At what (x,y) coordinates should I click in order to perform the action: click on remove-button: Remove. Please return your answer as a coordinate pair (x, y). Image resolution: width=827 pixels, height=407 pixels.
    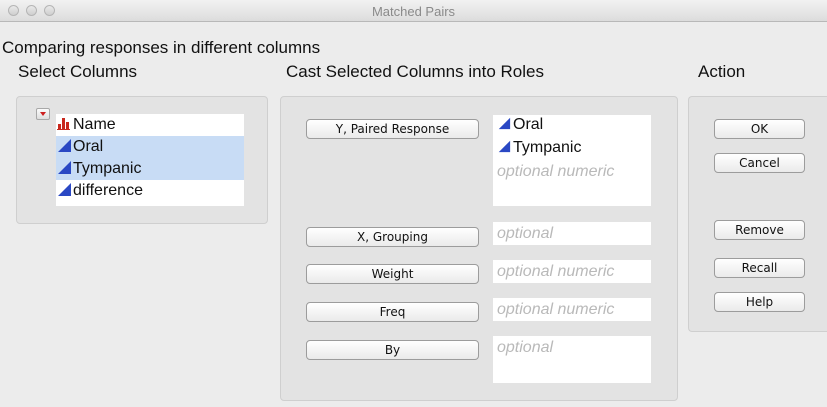
    Looking at the image, I should click on (759, 230).